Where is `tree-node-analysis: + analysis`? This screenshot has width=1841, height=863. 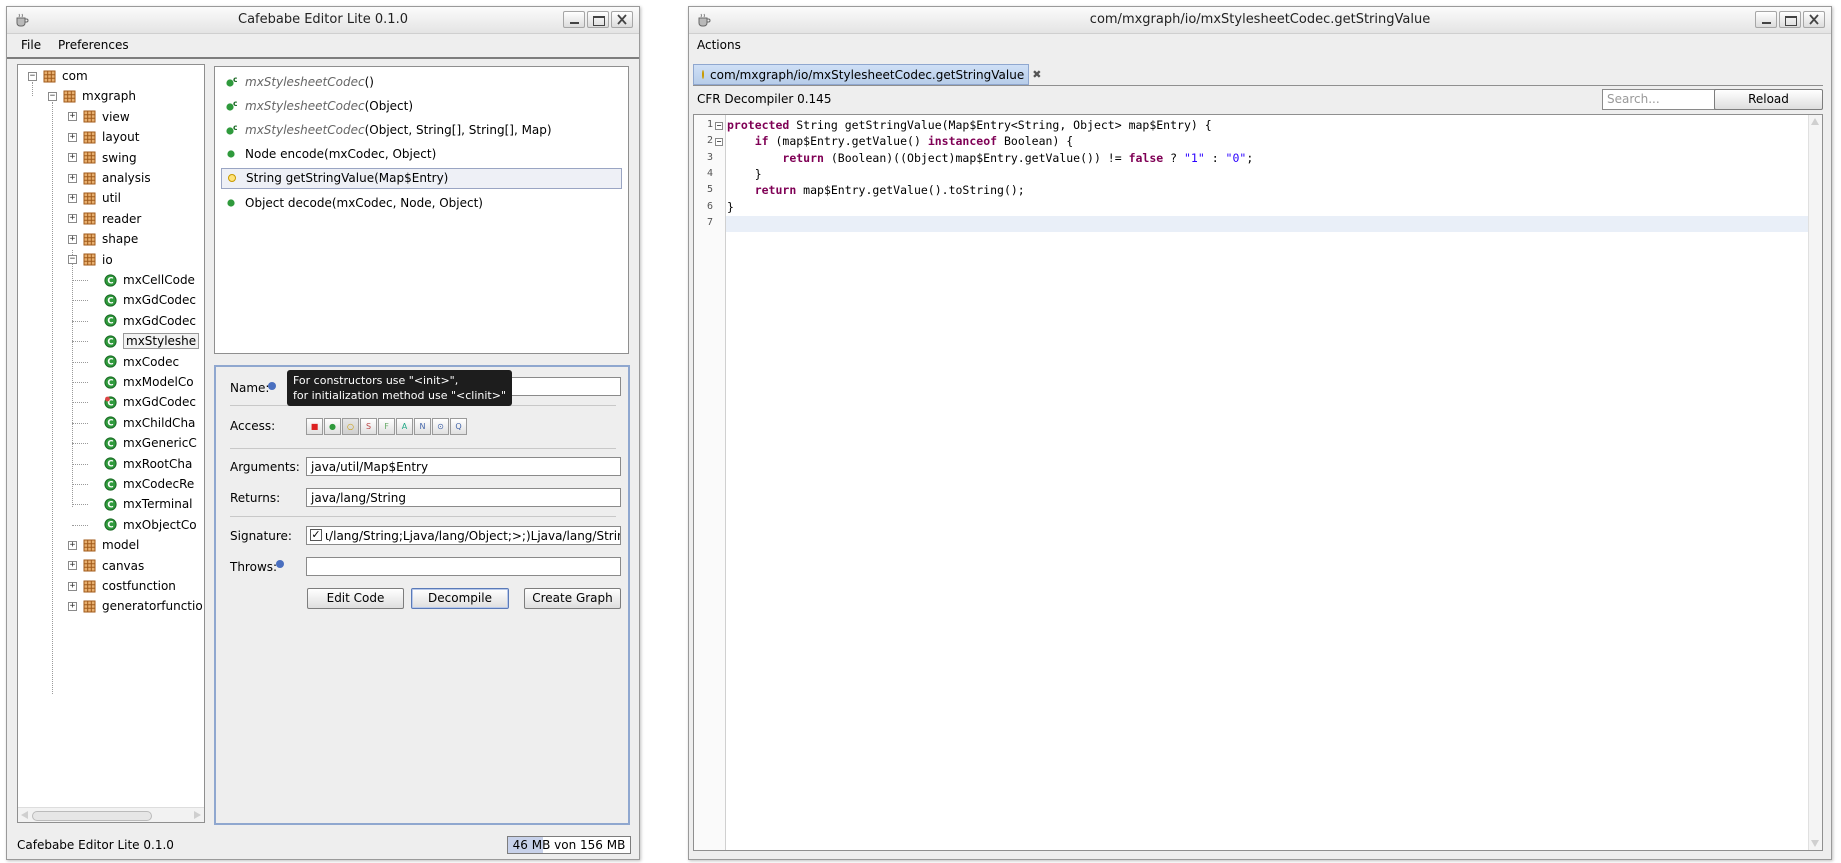
tree-node-analysis: + analysis is located at coordinates (109, 178).